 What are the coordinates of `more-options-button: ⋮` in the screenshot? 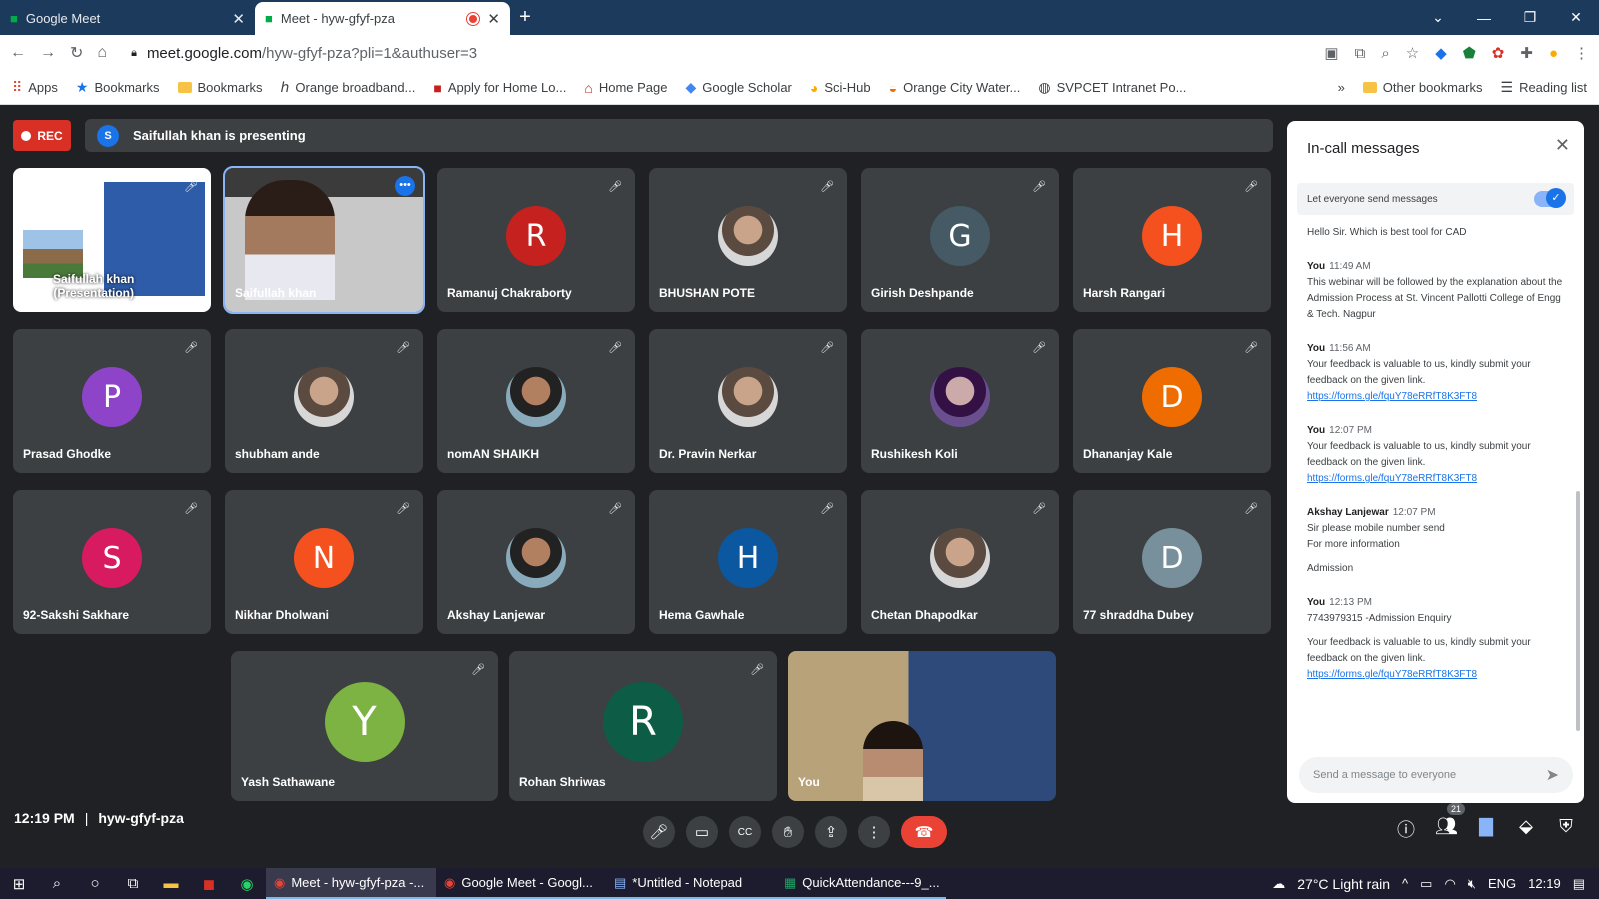 It's located at (874, 832).